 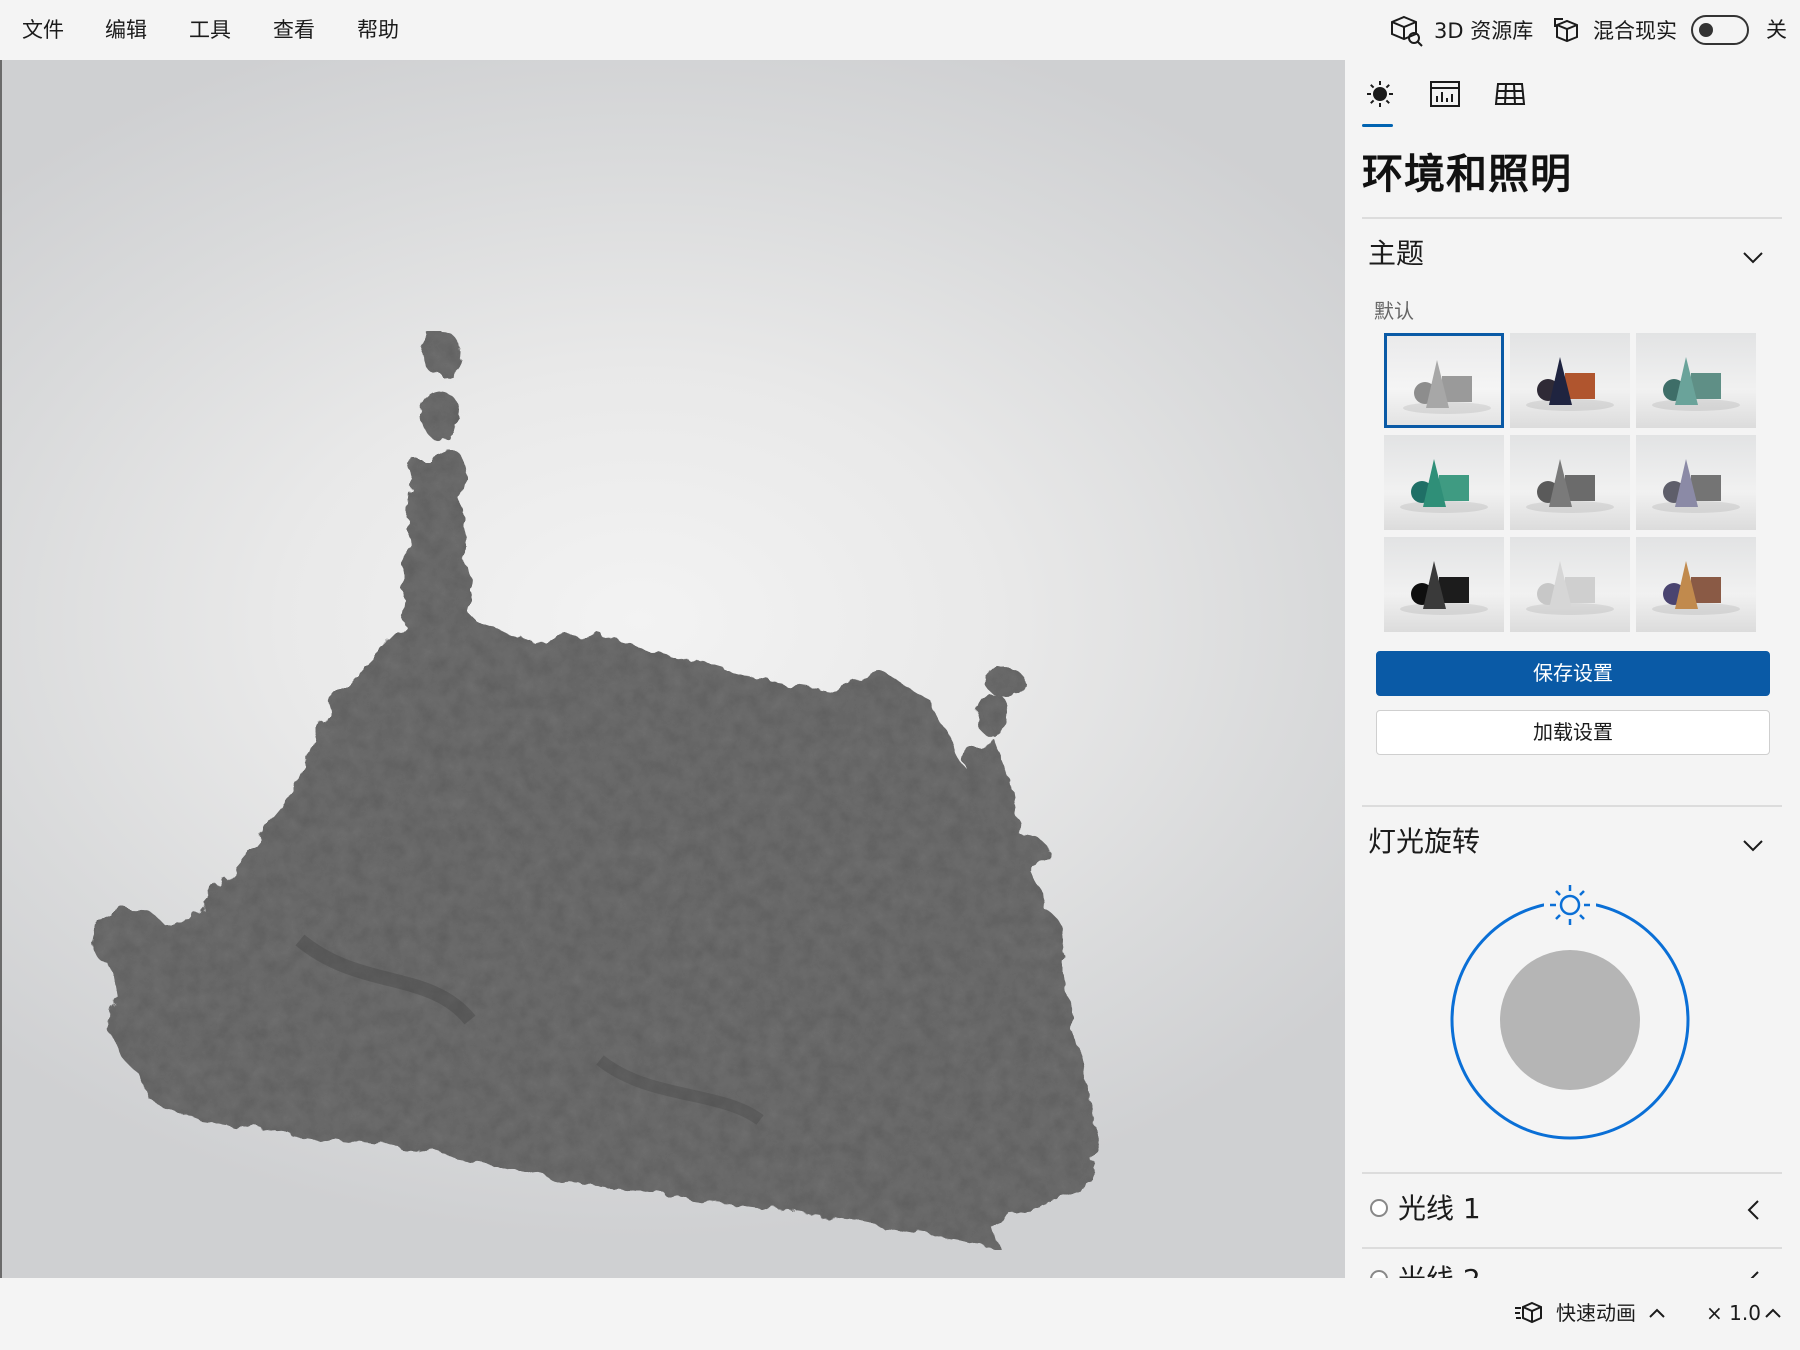 I want to click on 3d-library-button: 3D 资源库, so click(x=1461, y=30).